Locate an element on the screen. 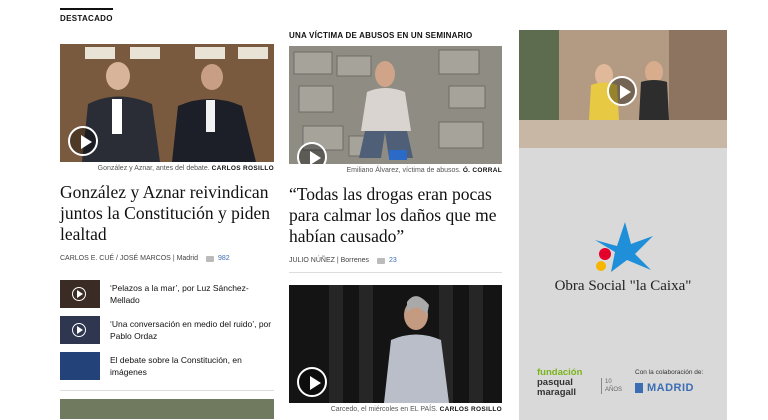  ad-brand: Obra Social "la Caixa" is located at coordinates (623, 286).